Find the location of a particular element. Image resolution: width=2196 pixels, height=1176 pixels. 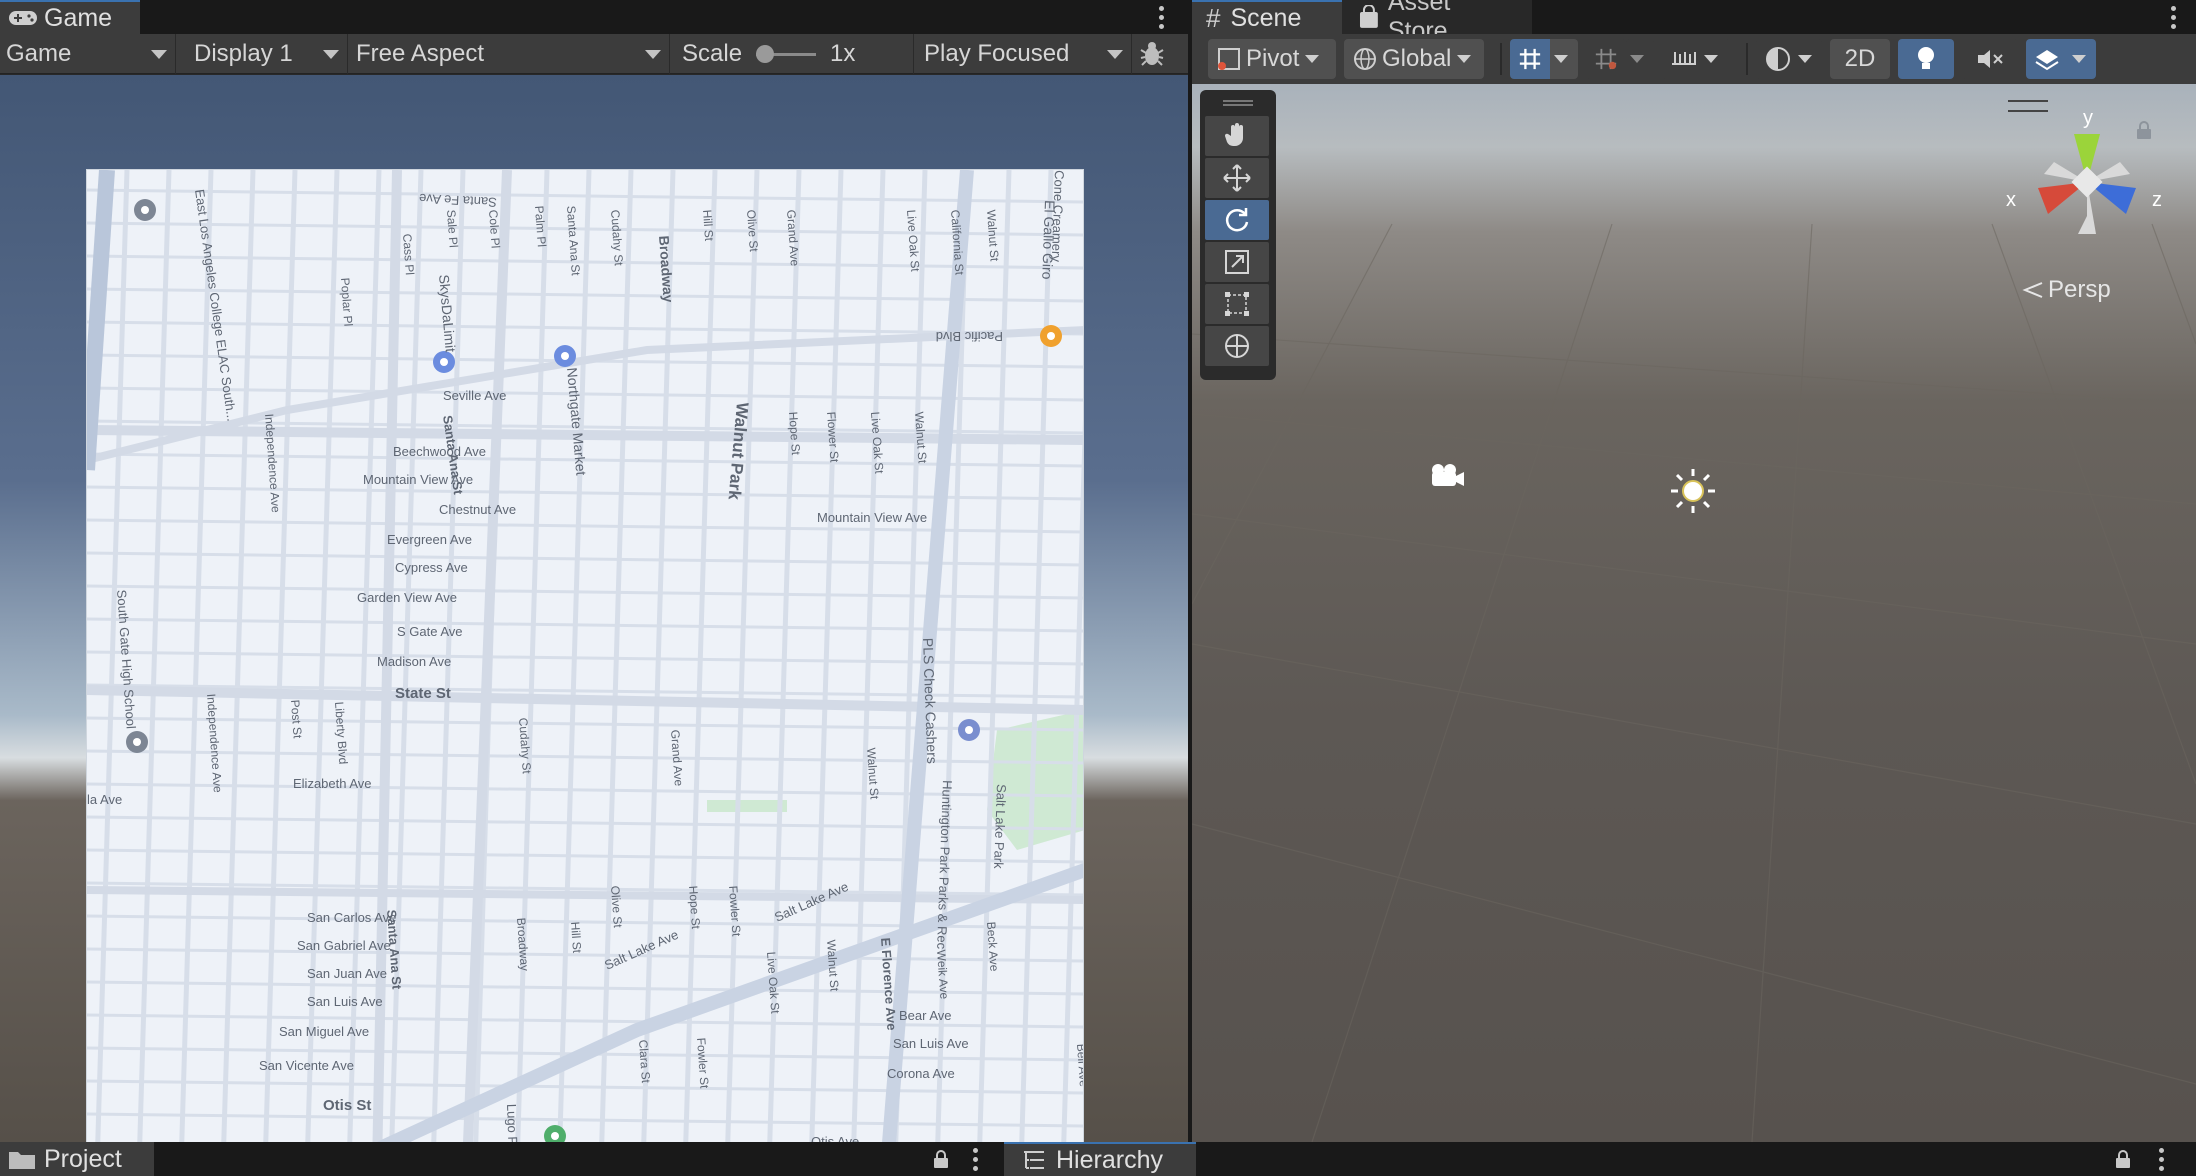

rect-tool-button is located at coordinates (1237, 304).